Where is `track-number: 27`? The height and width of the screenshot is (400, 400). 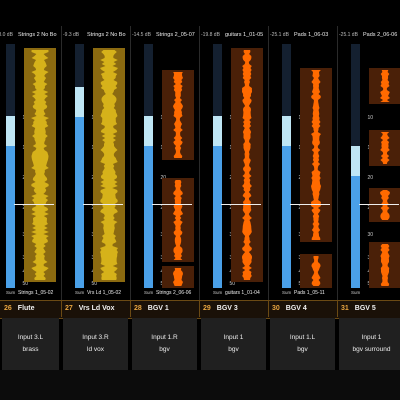
track-number: 27 is located at coordinates (69, 308).